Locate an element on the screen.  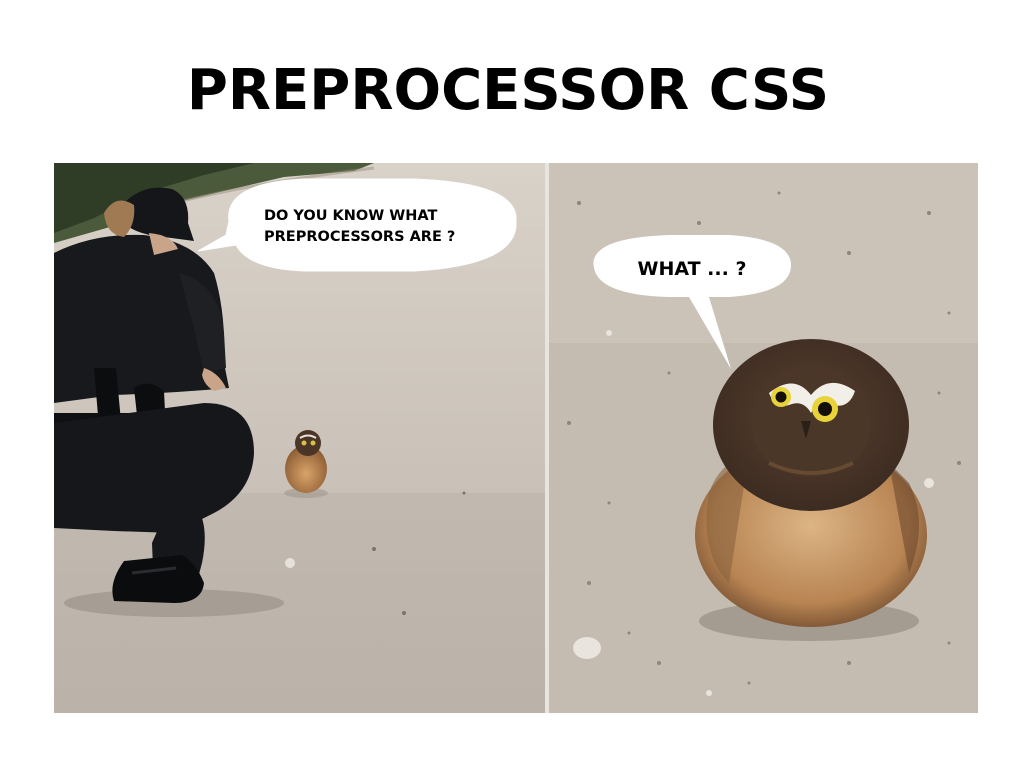
speech-text-officer: DO YOU KNOW WHAT PREPROCESSORS ARE ? is located at coordinates (360, 226).